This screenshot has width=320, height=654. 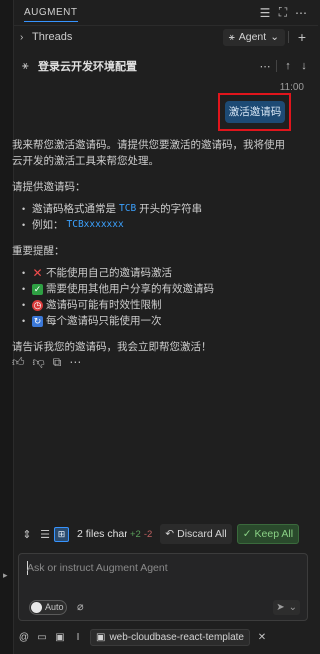 I want to click on example-prefix: 例如：, so click(x=48, y=225).